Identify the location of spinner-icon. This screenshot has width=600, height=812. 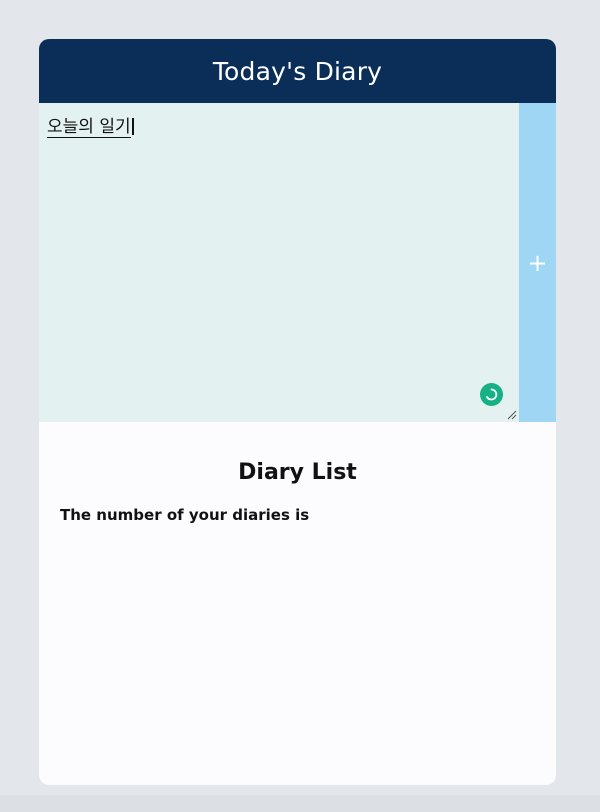
(491, 394).